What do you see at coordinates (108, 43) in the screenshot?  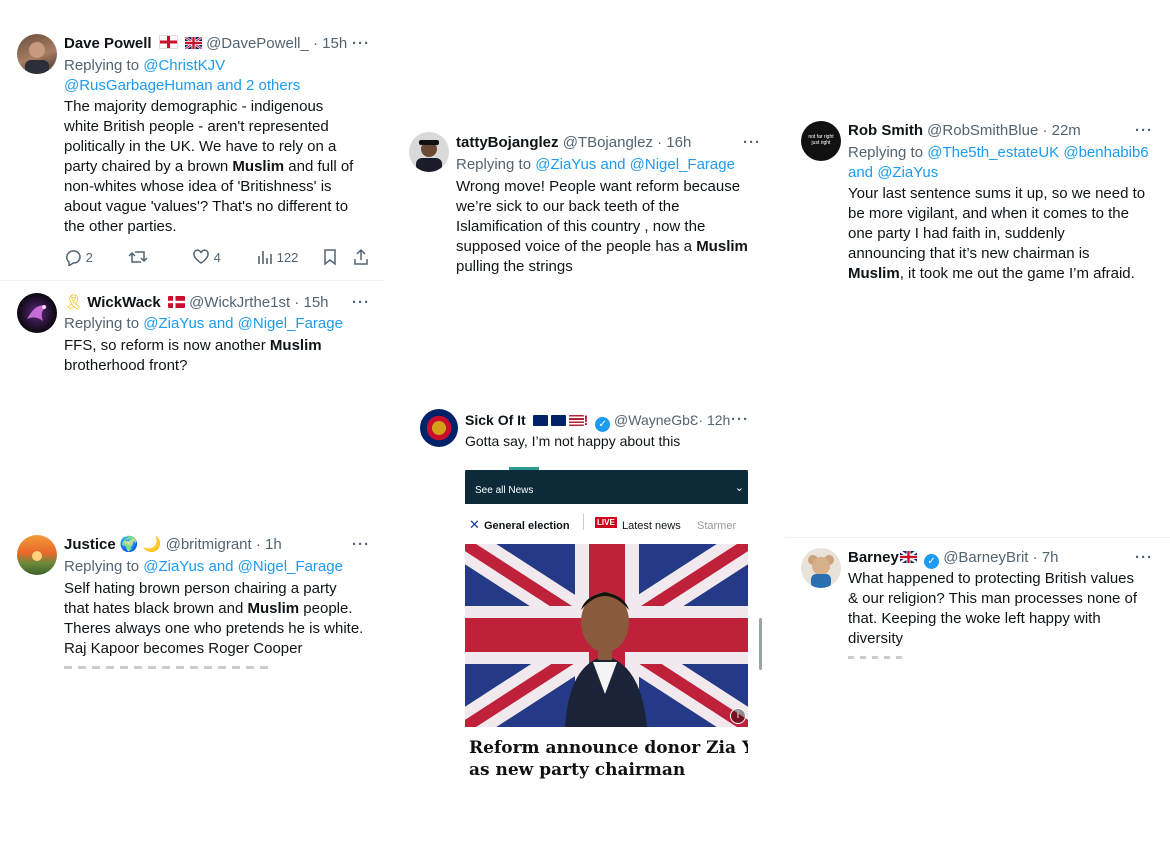 I see `display-name: Dave Powell` at bounding box center [108, 43].